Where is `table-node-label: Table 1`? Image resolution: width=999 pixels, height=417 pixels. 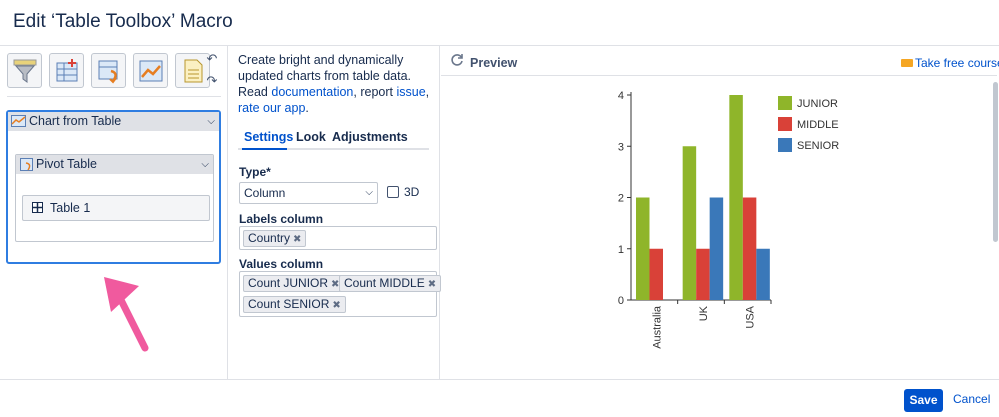 table-node-label: Table 1 is located at coordinates (70, 208).